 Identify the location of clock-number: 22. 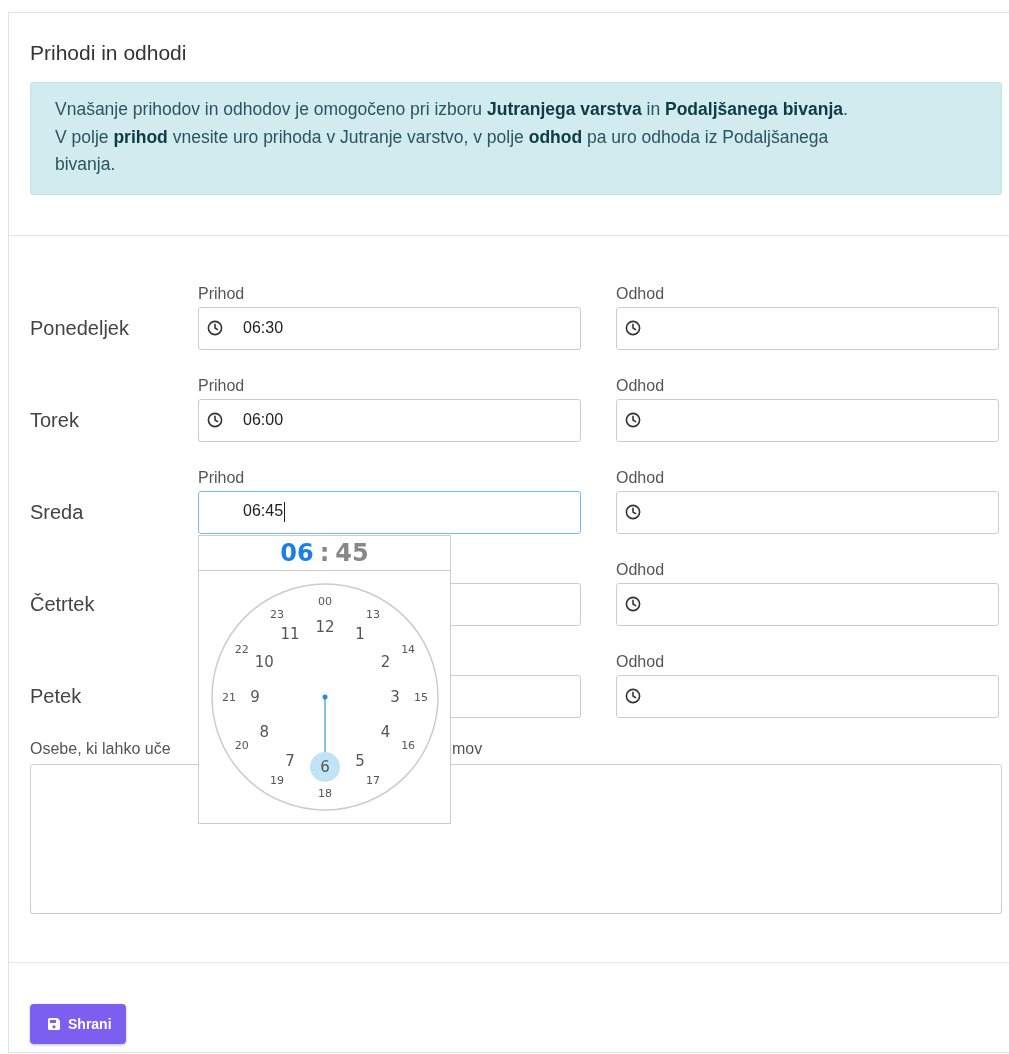
(241, 649).